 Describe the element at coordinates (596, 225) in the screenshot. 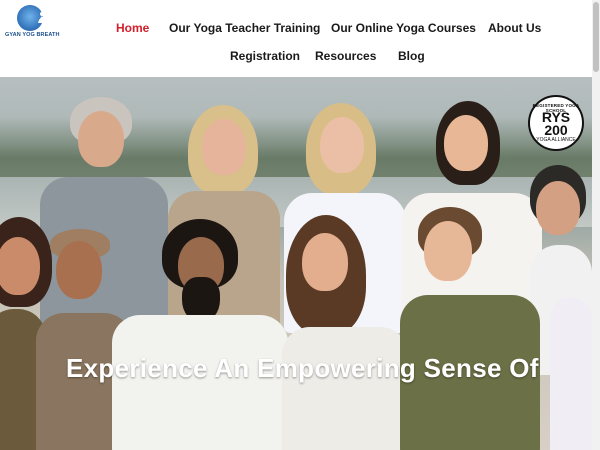

I see `page-scrollbar` at that location.